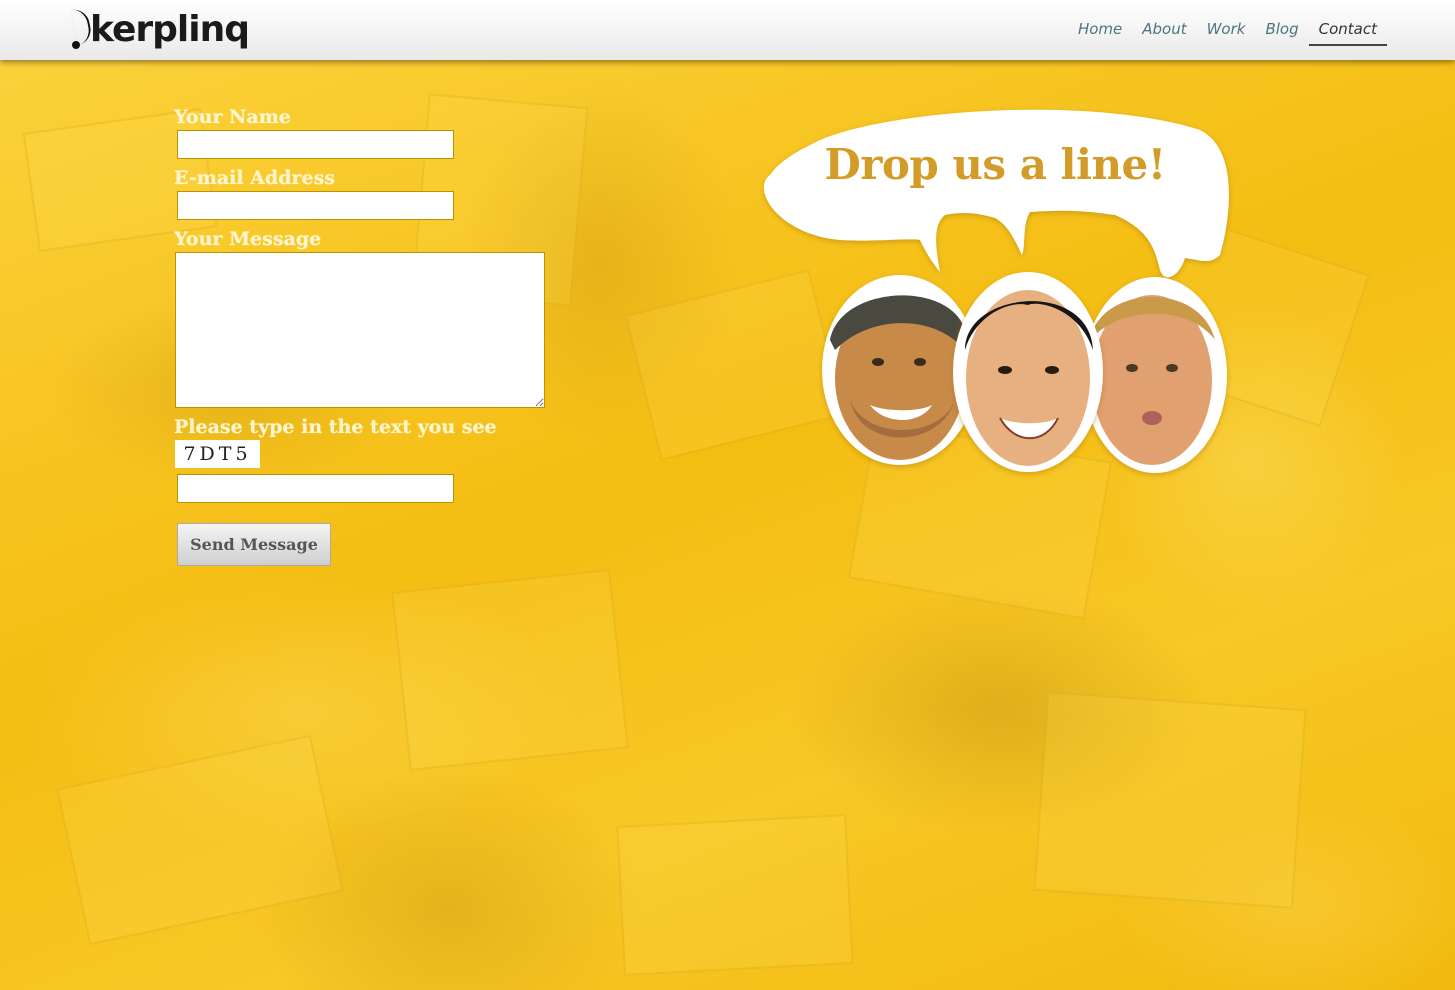 The image size is (1455, 990). I want to click on name-label: Your Name, so click(232, 117).